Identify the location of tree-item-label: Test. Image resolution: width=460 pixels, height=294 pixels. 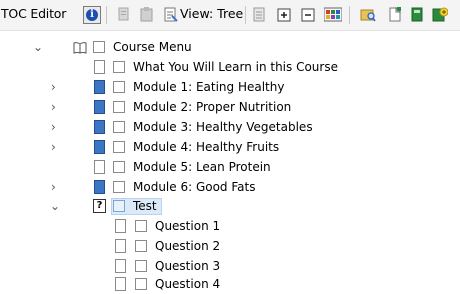
(145, 206).